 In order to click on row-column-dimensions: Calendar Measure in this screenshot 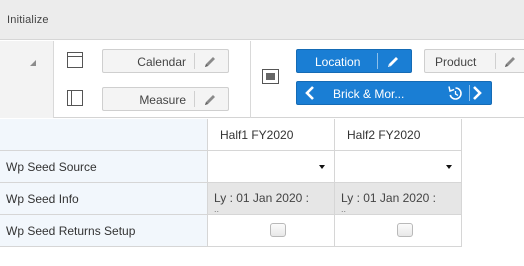, I will do `click(153, 79)`.